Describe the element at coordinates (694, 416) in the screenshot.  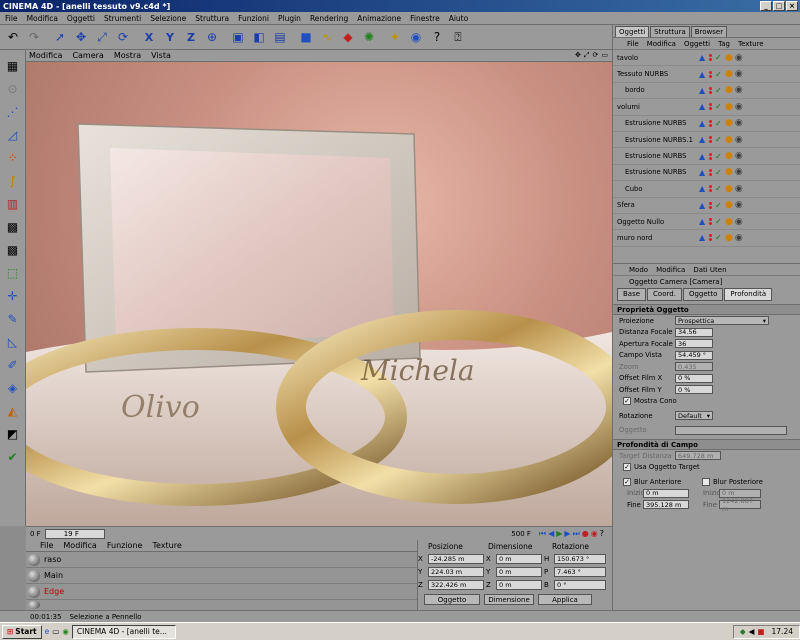
I see `rotation-dropdown: Default ▾` at that location.